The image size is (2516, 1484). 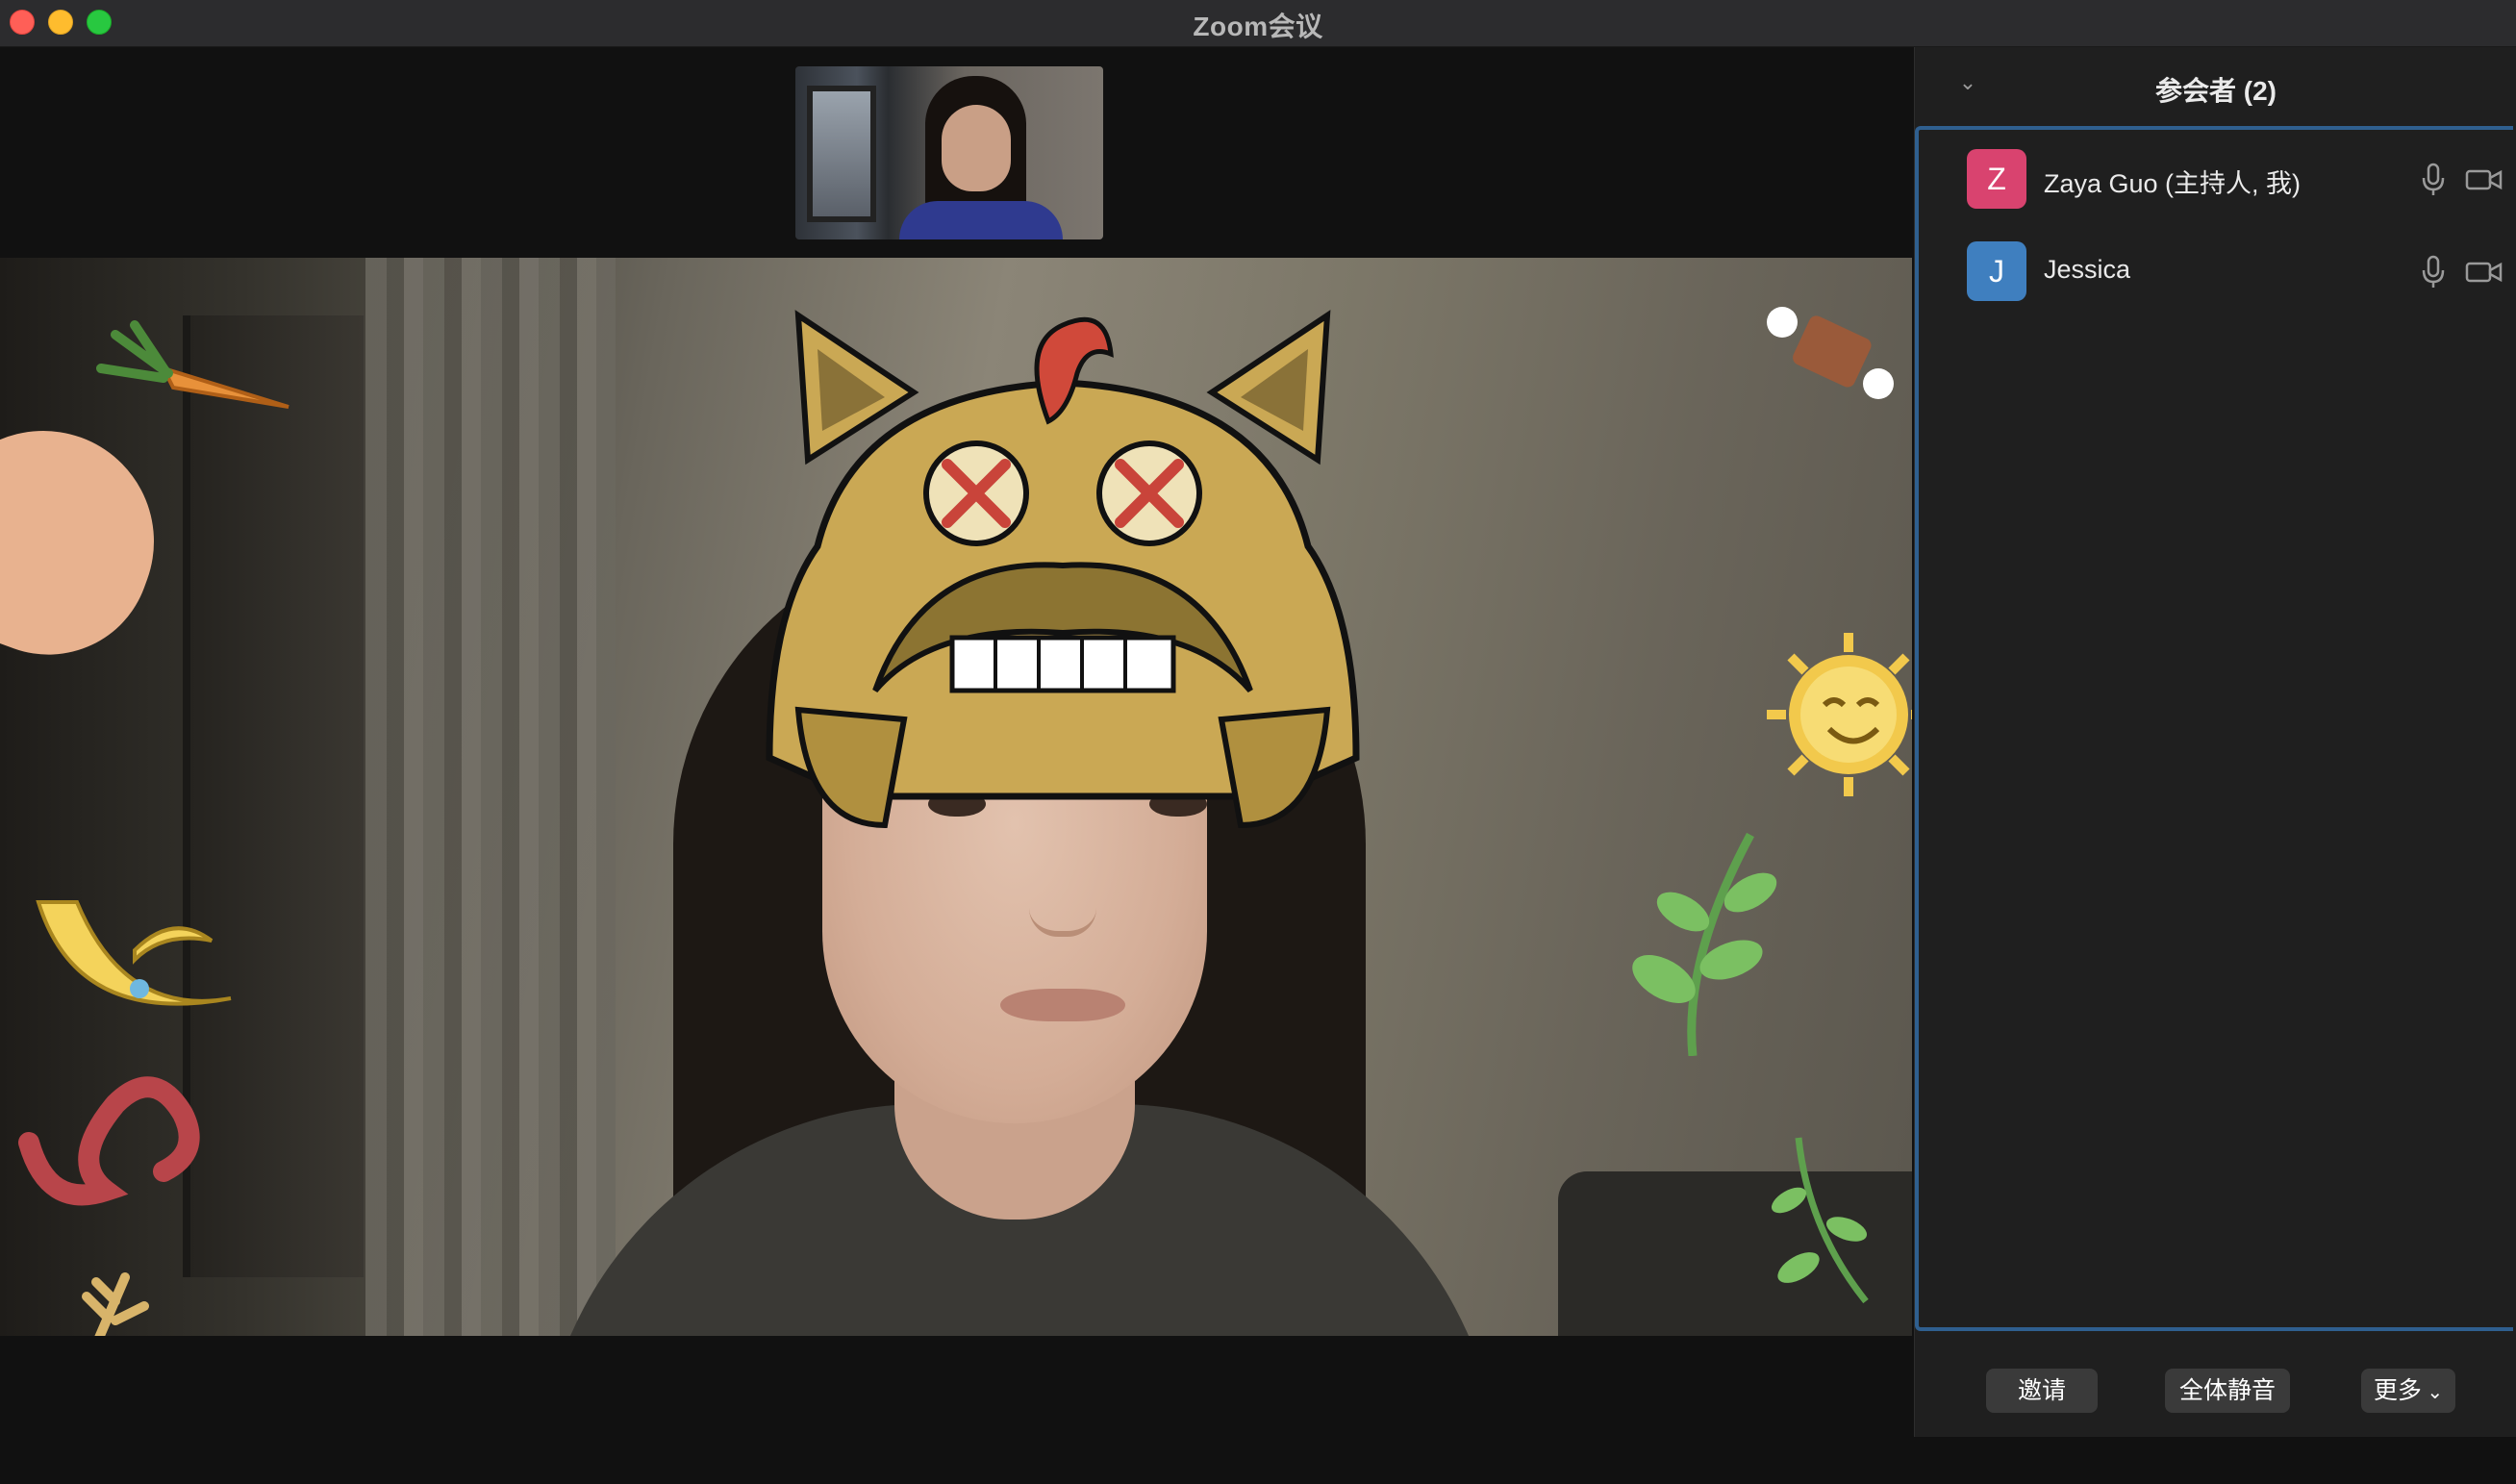 What do you see at coordinates (109, 1141) in the screenshot?
I see `worm-sticker` at bounding box center [109, 1141].